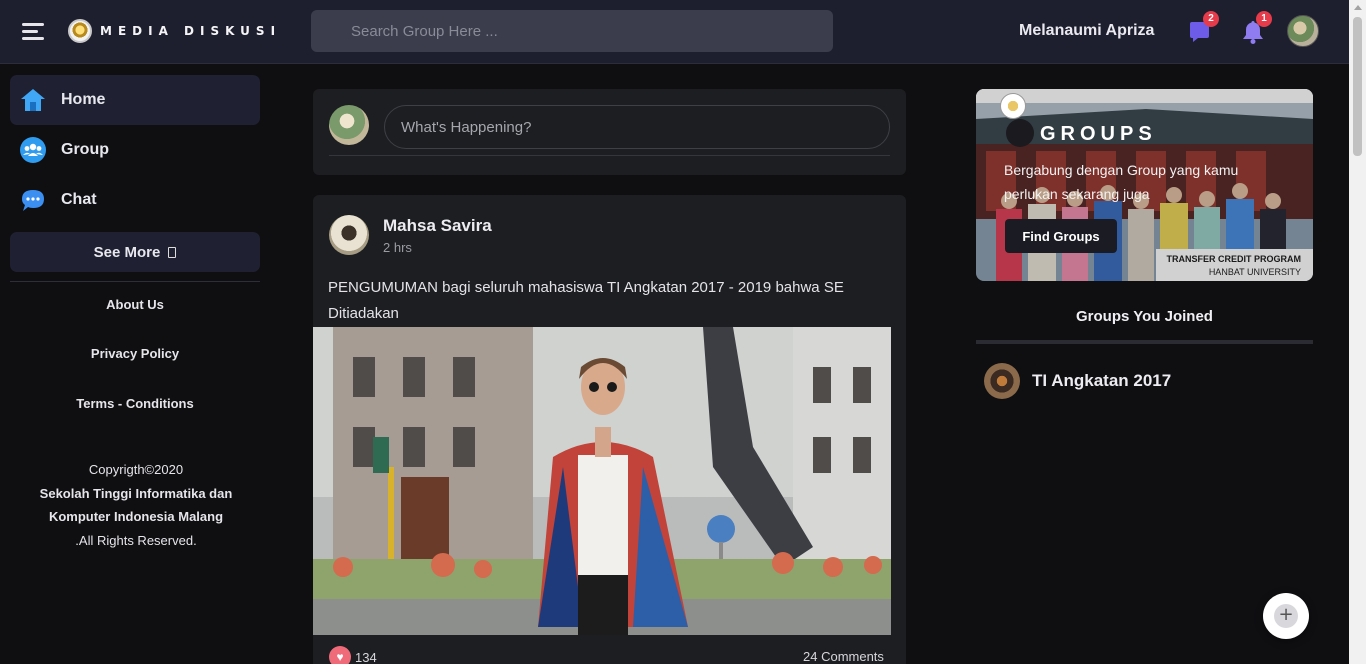 Image resolution: width=1366 pixels, height=664 pixels. What do you see at coordinates (1086, 31) in the screenshot?
I see `current-username: Melanaumi Apriza` at bounding box center [1086, 31].